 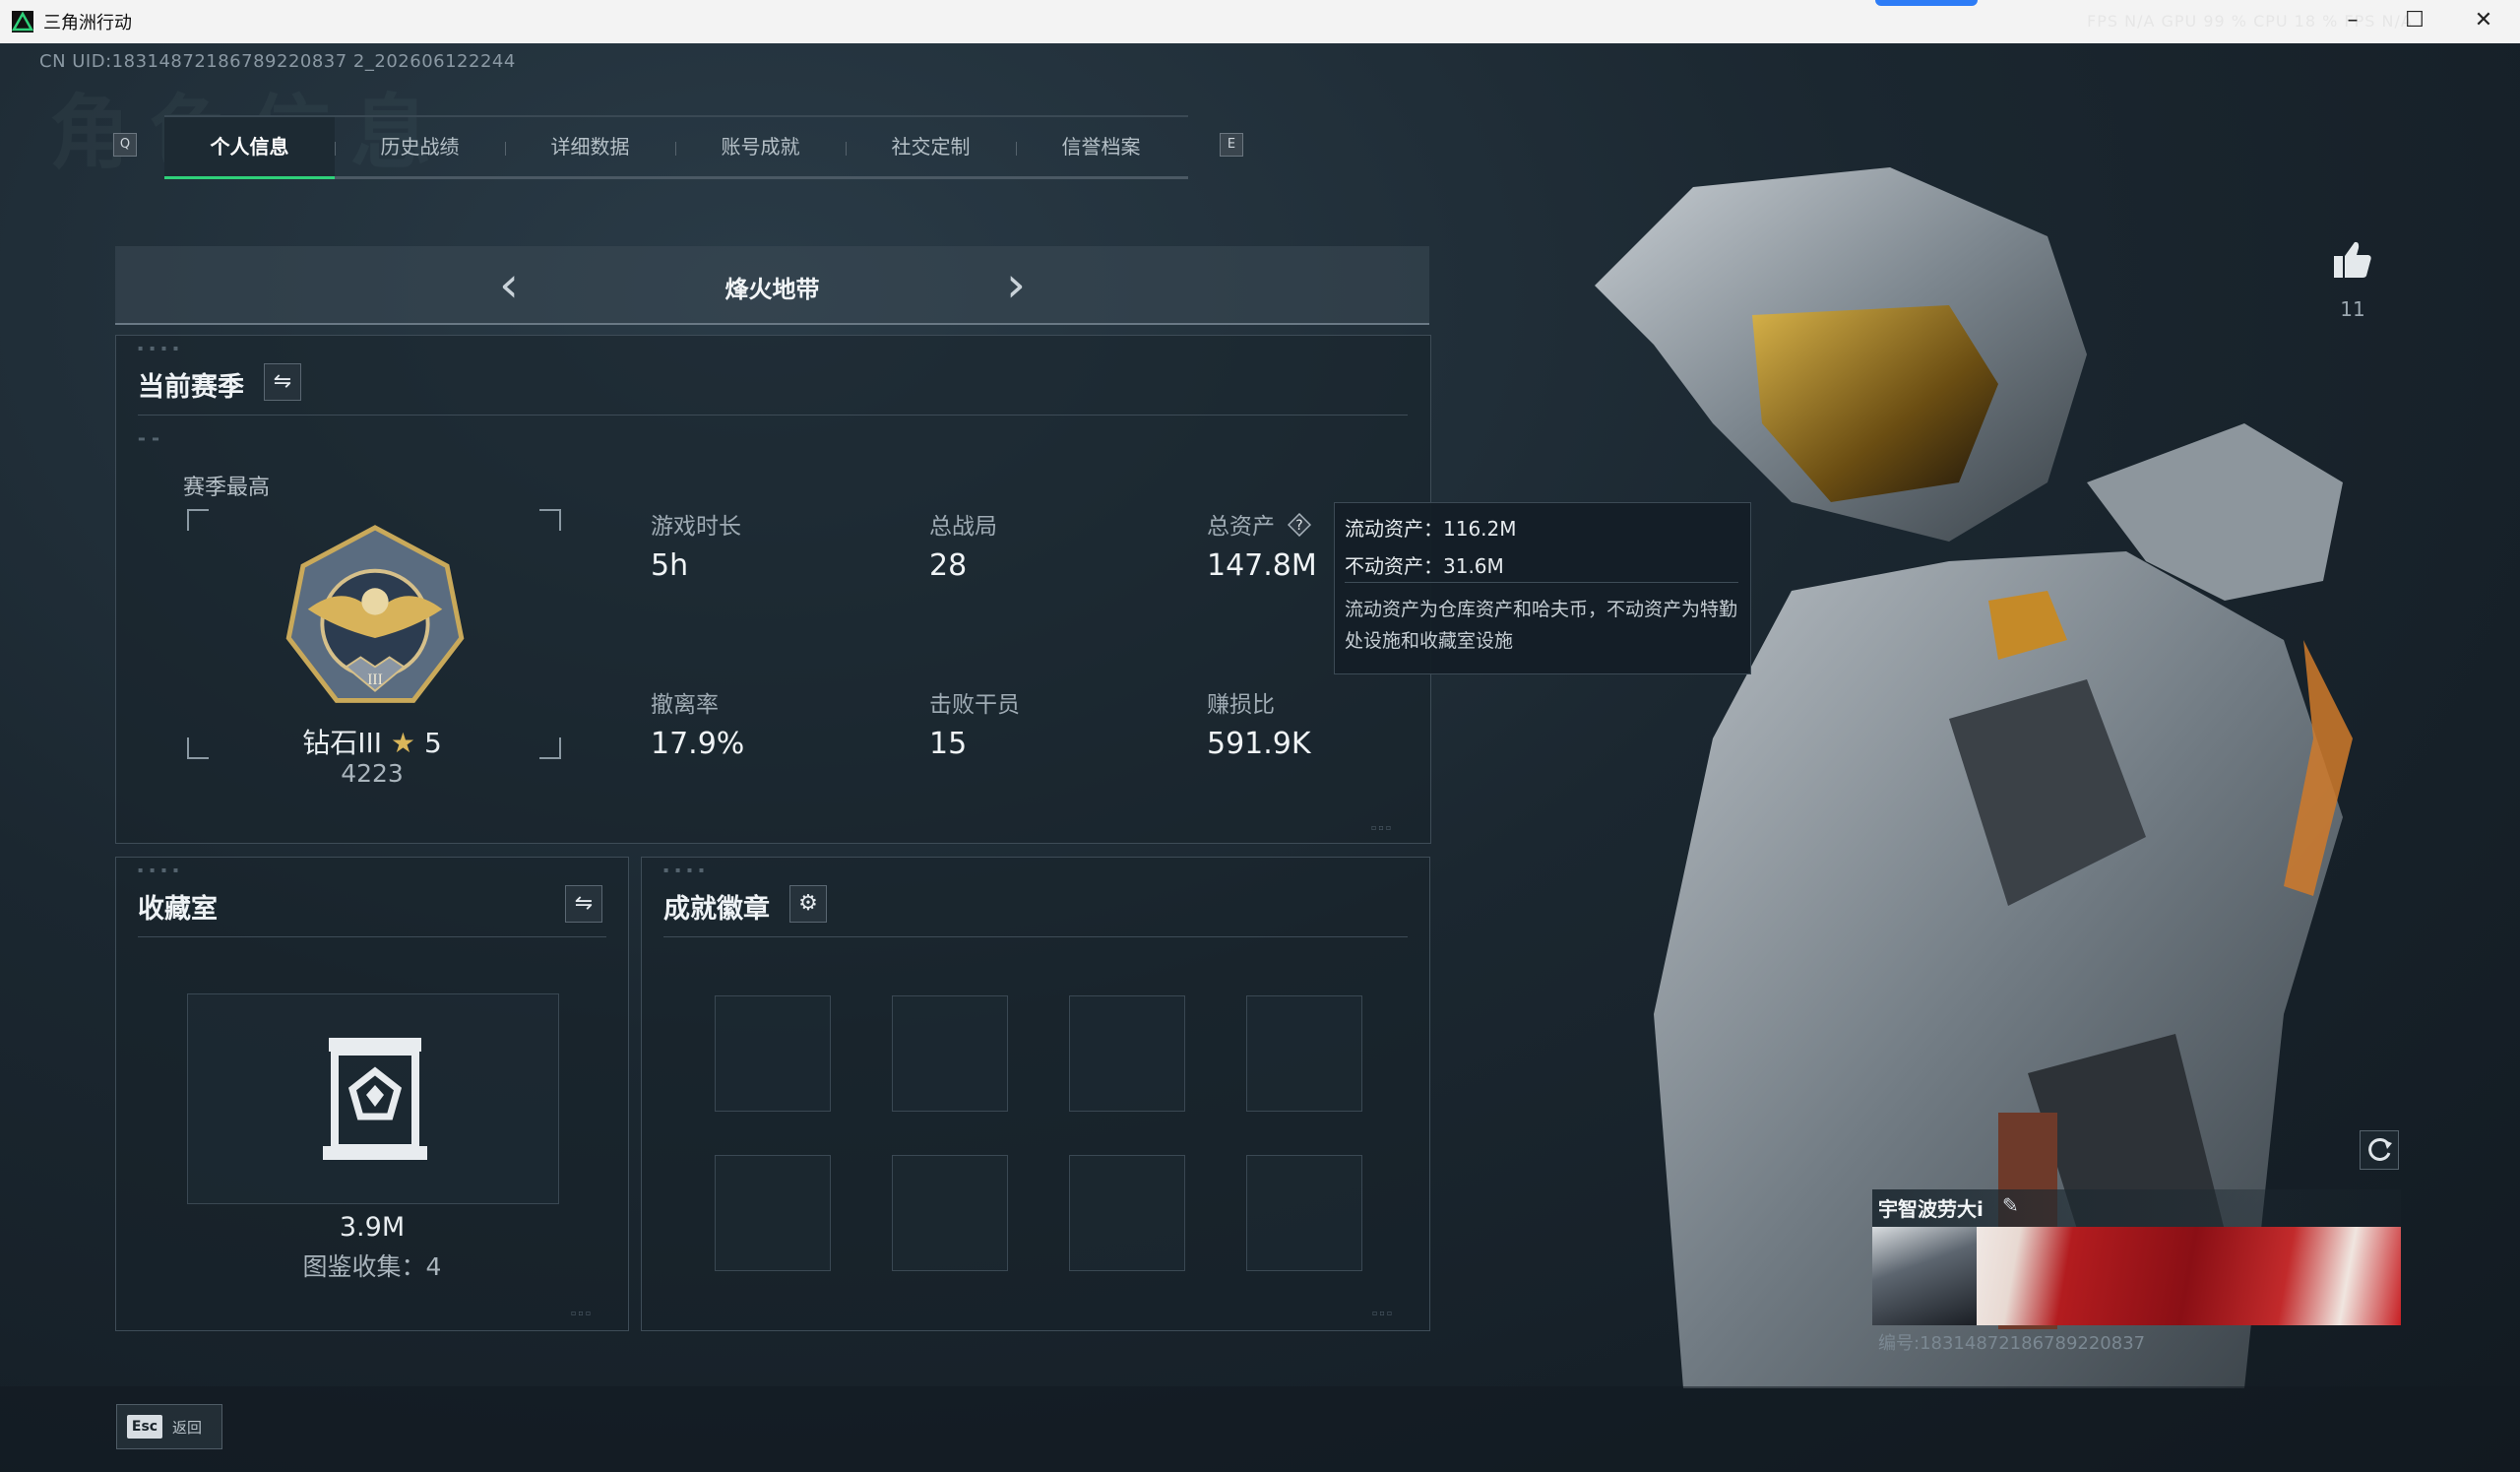 What do you see at coordinates (716, 909) in the screenshot?
I see `achievements-title: 成就徽章` at bounding box center [716, 909].